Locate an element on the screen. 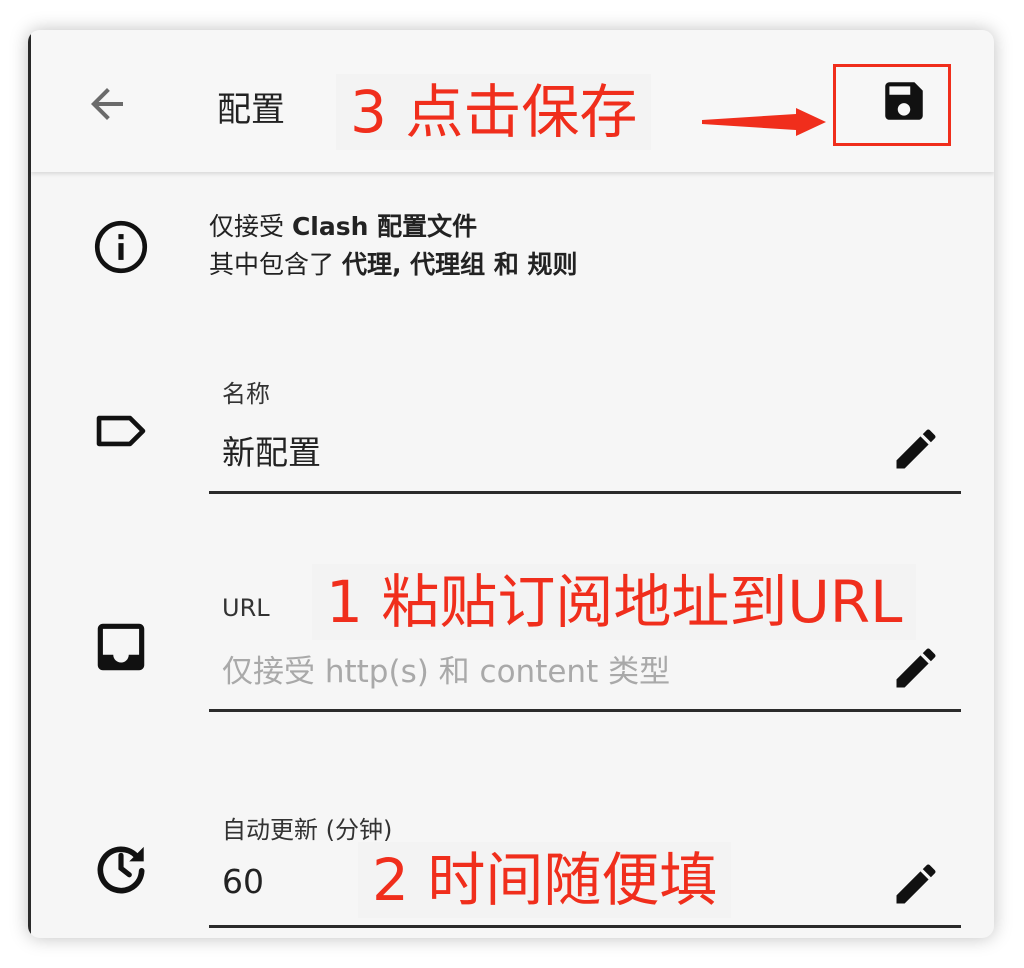  info-line1-bold: Clash 配置文件 is located at coordinates (384, 226).